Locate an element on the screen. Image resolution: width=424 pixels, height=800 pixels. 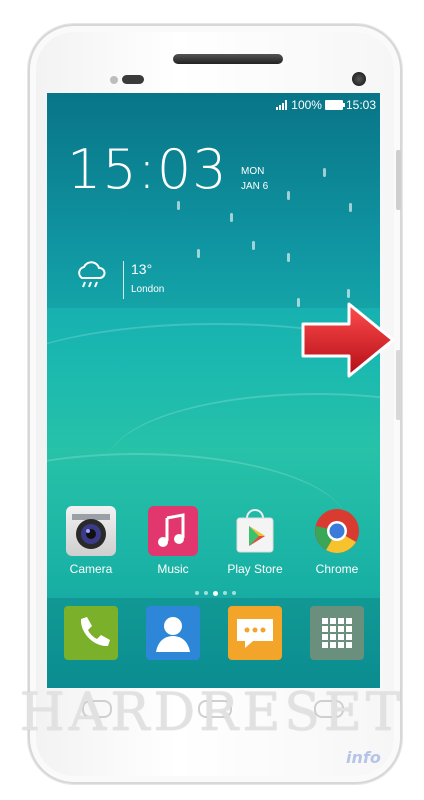
weather-city: London is located at coordinates (148, 289).